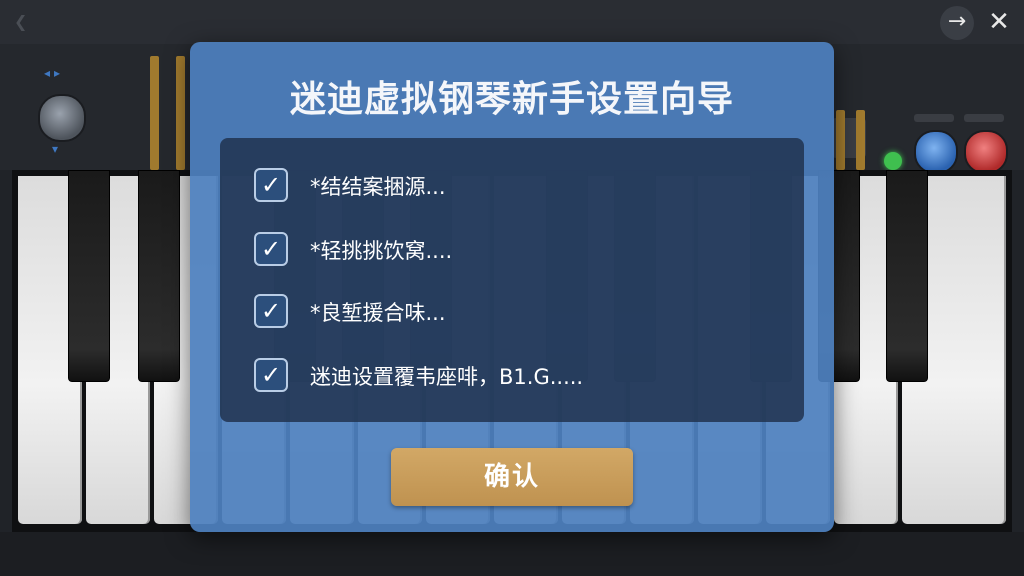 This screenshot has height=576, width=1024. Describe the element at coordinates (511, 99) in the screenshot. I see `dialog-title: 迷迪虚拟钢琴新手设置向导` at that location.